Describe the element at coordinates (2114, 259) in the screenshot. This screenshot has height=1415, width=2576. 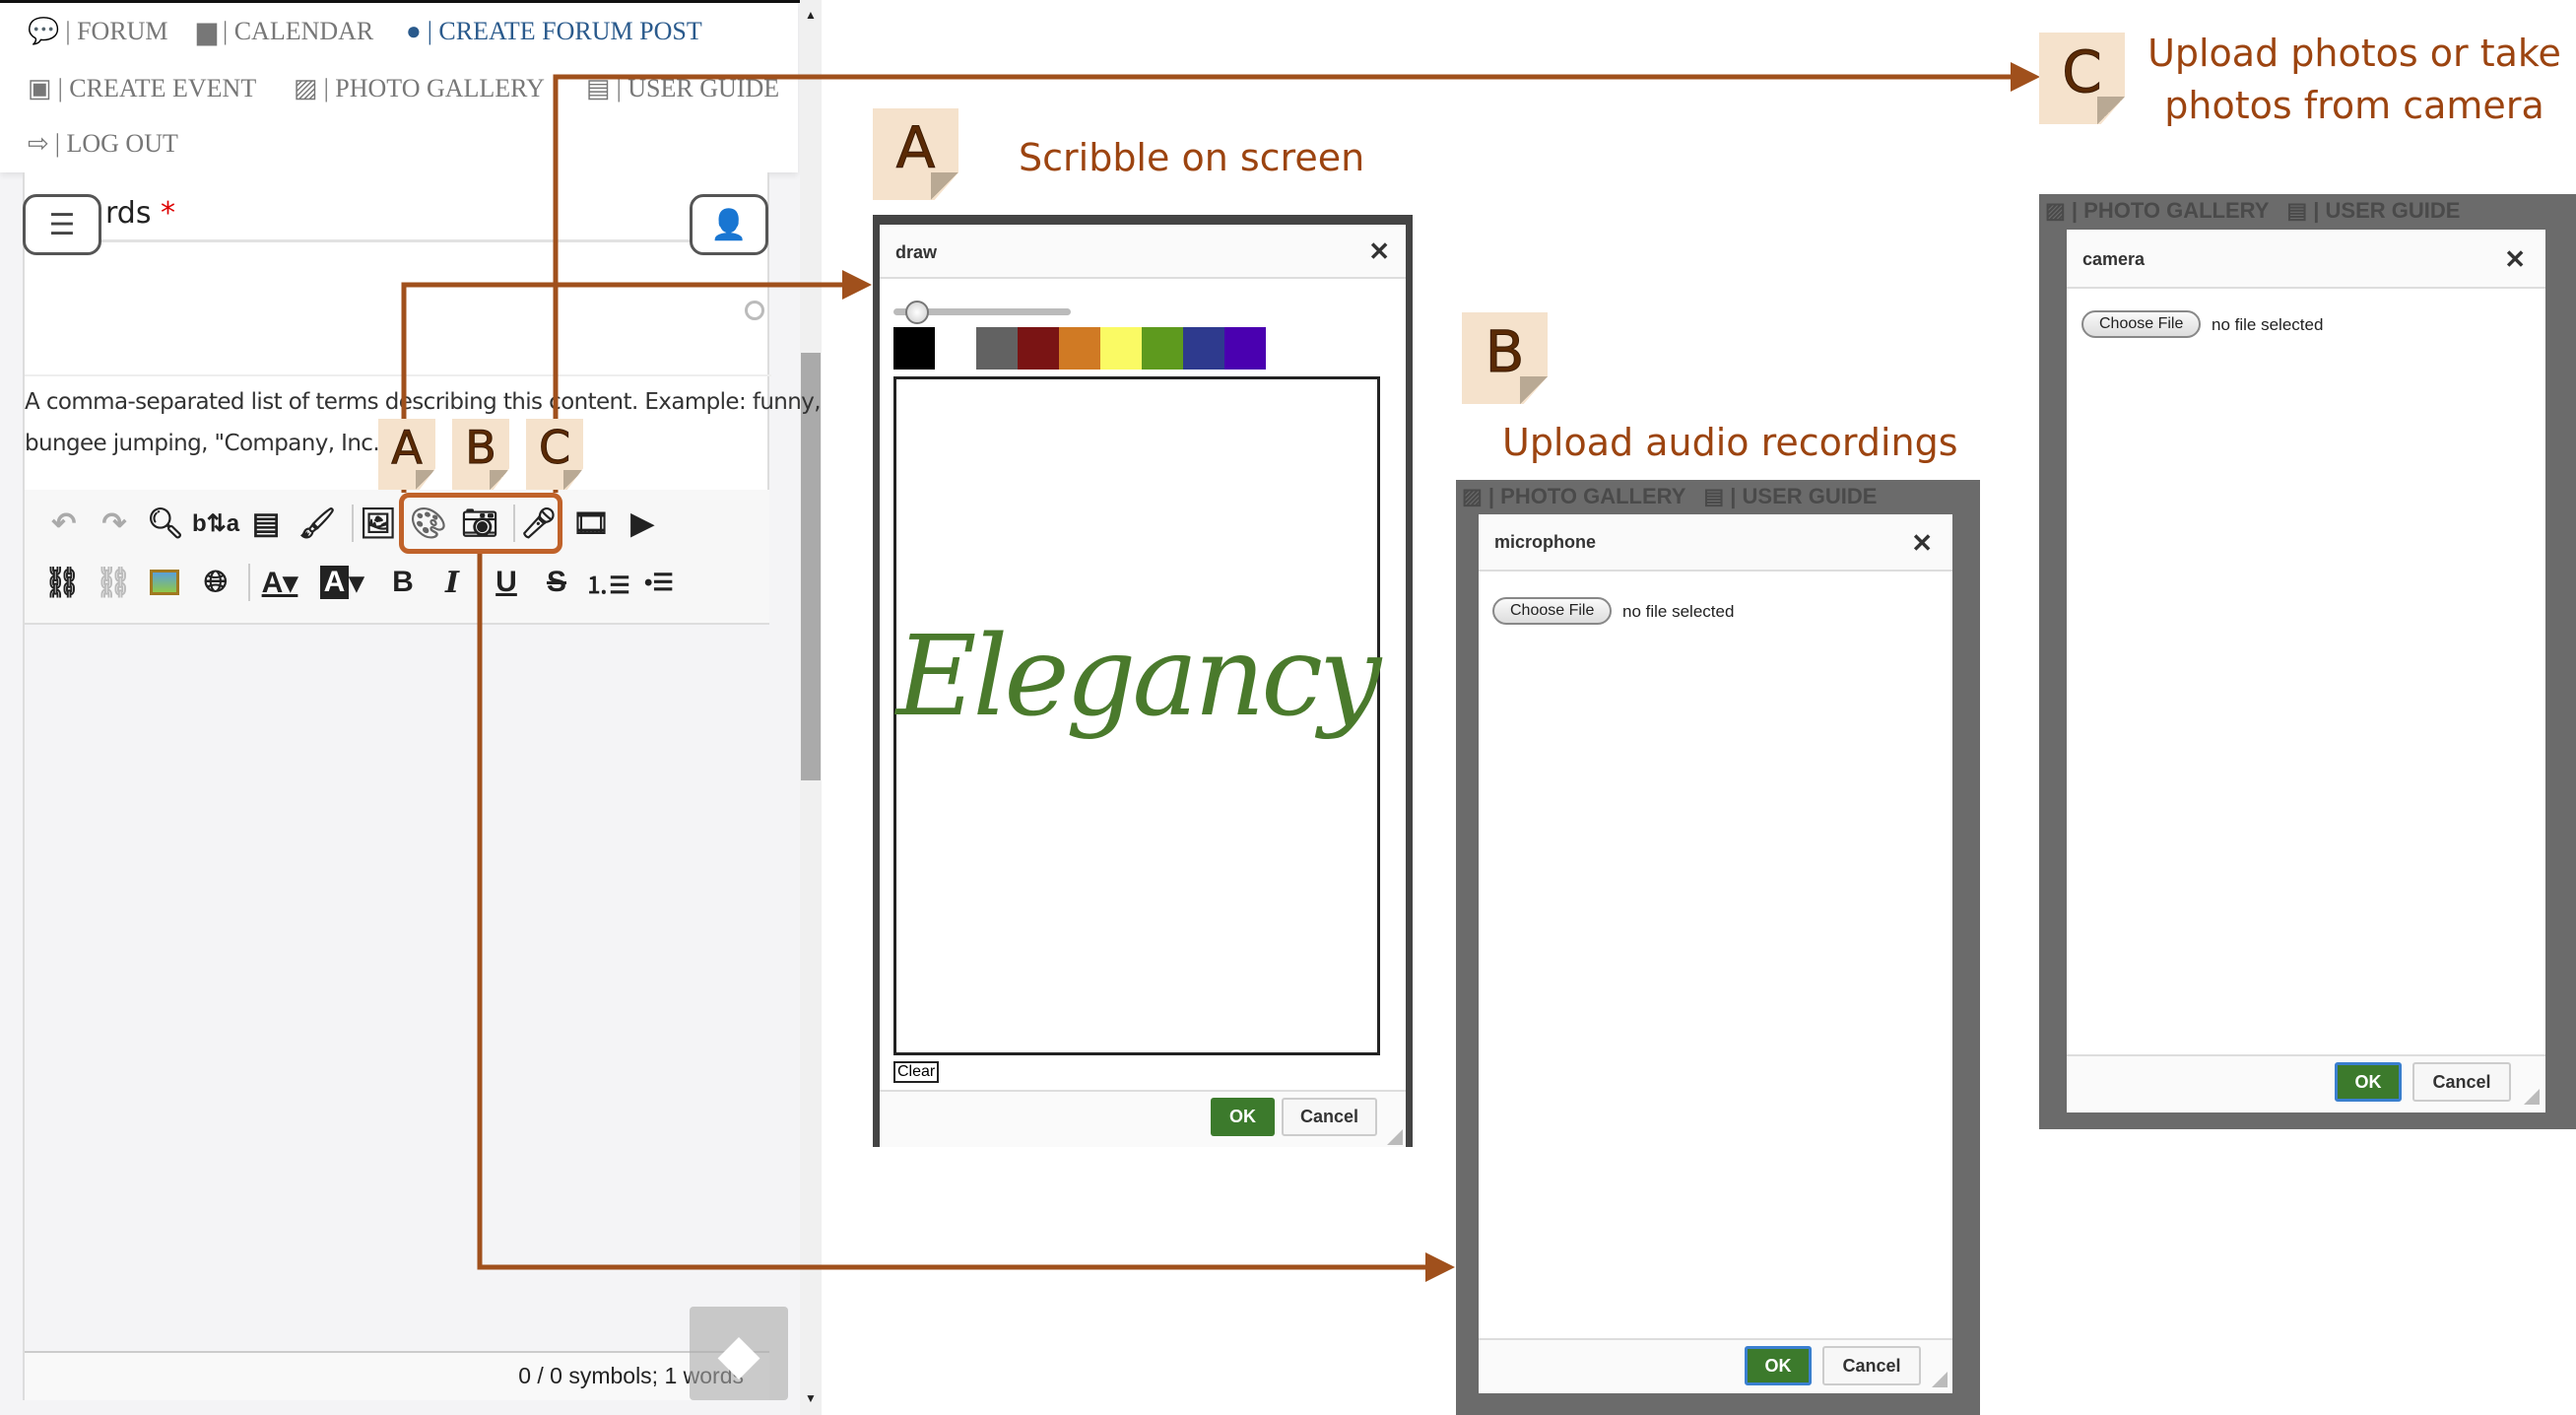
I see `camera-dialog-title: camera` at that location.